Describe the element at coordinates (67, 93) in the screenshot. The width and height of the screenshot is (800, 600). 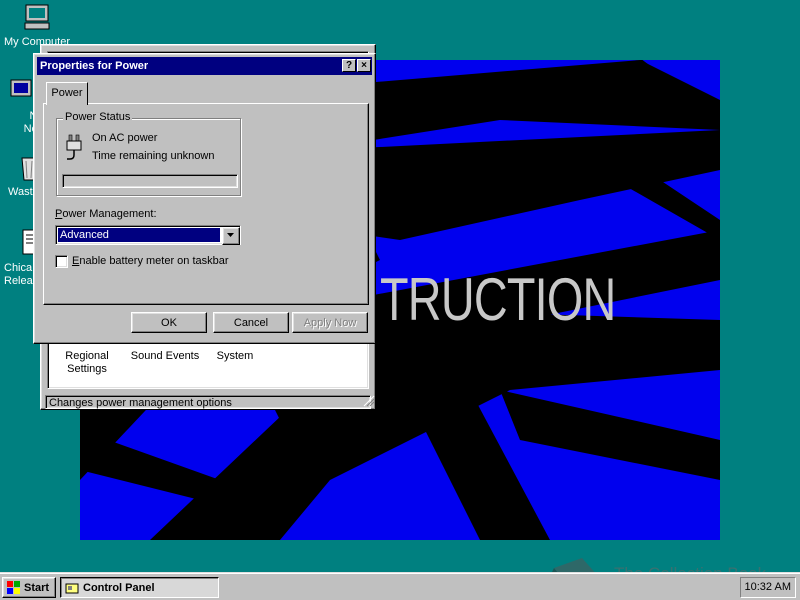
I see `tab-power: Power` at that location.